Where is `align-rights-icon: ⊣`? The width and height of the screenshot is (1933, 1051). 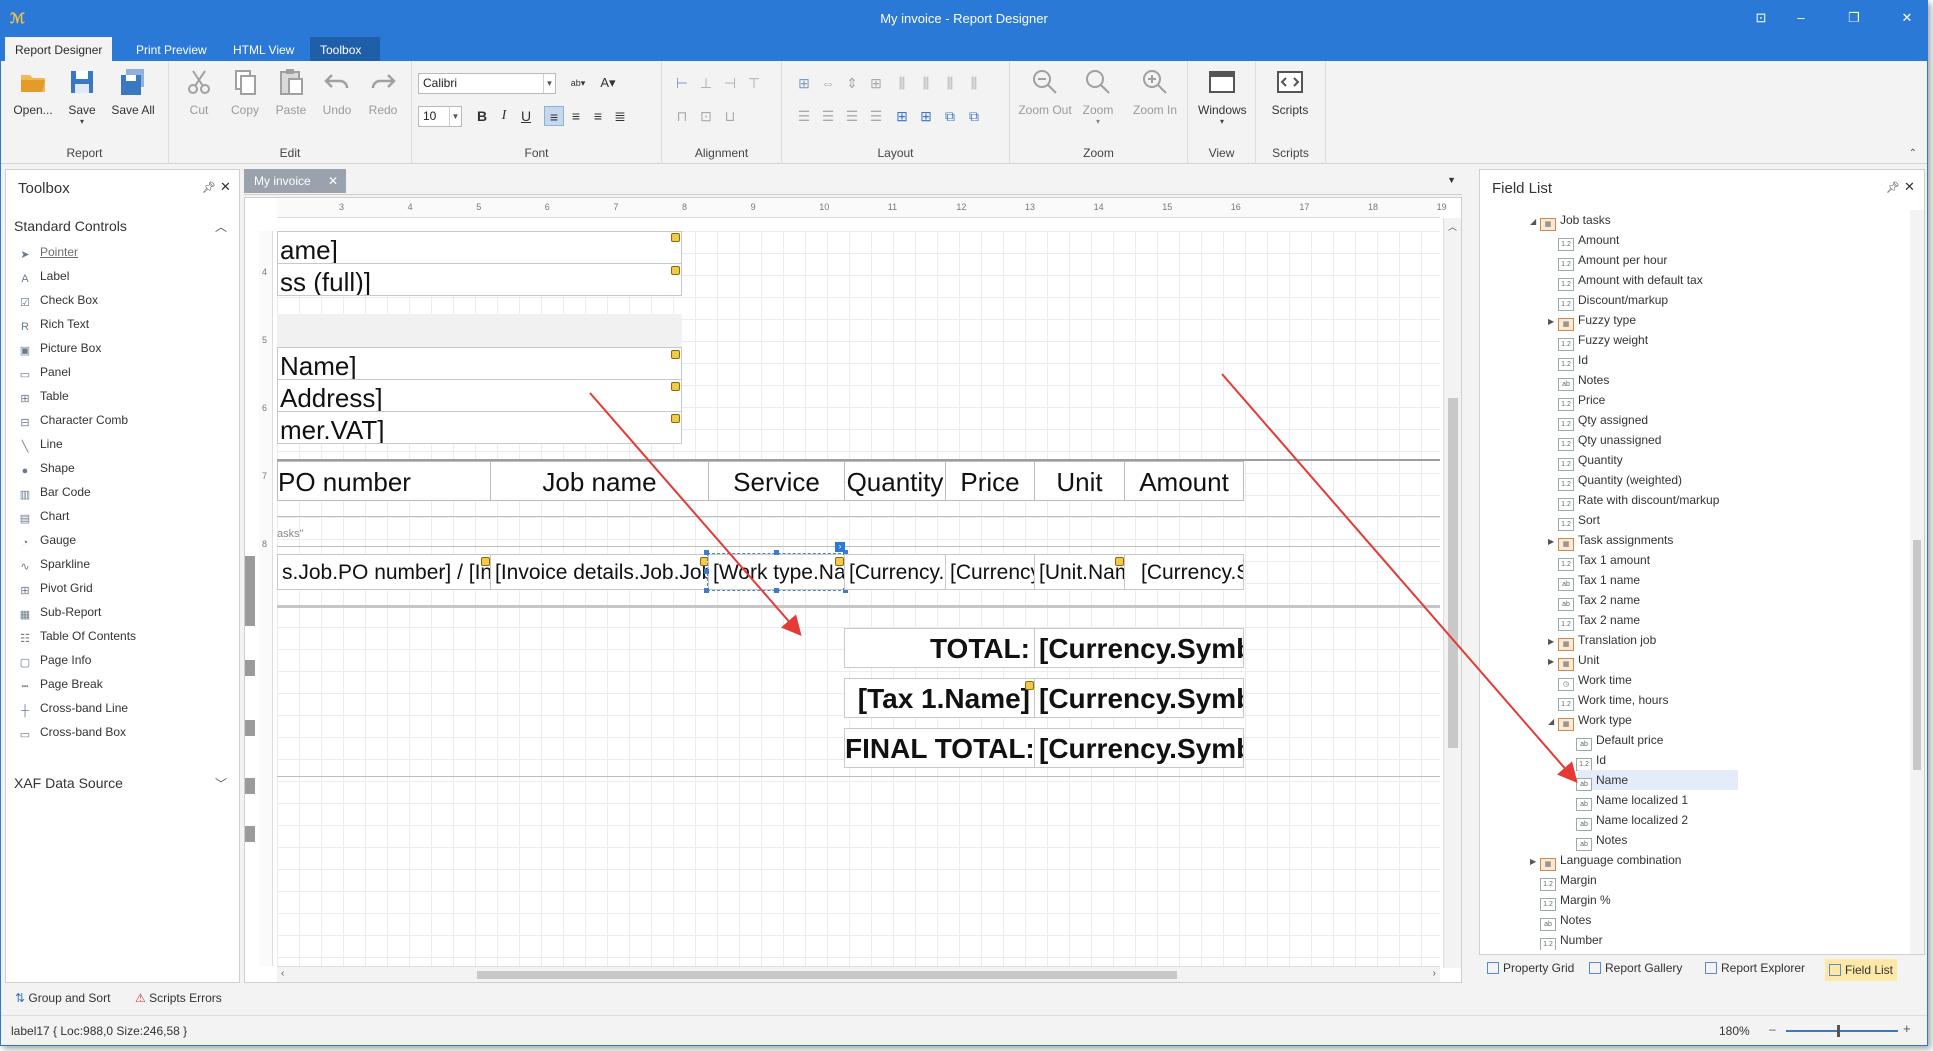 align-rights-icon: ⊣ is located at coordinates (730, 83).